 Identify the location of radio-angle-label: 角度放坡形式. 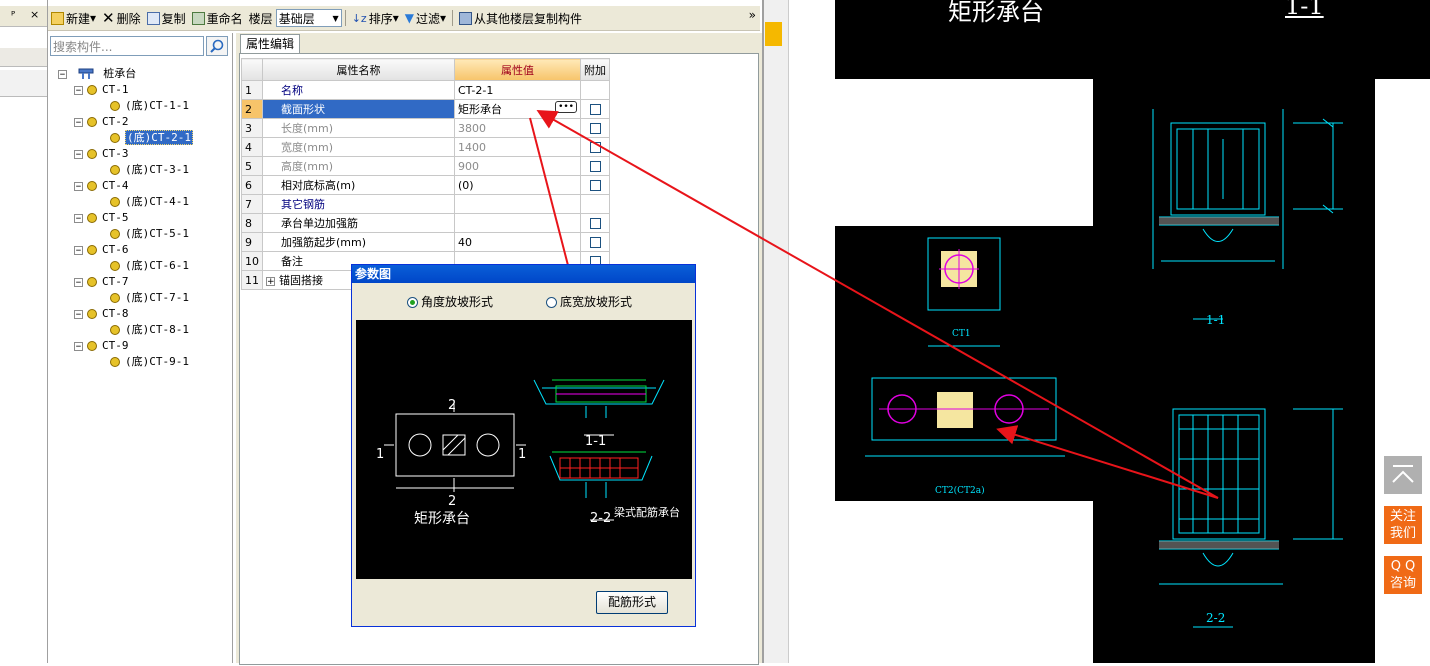
(457, 302).